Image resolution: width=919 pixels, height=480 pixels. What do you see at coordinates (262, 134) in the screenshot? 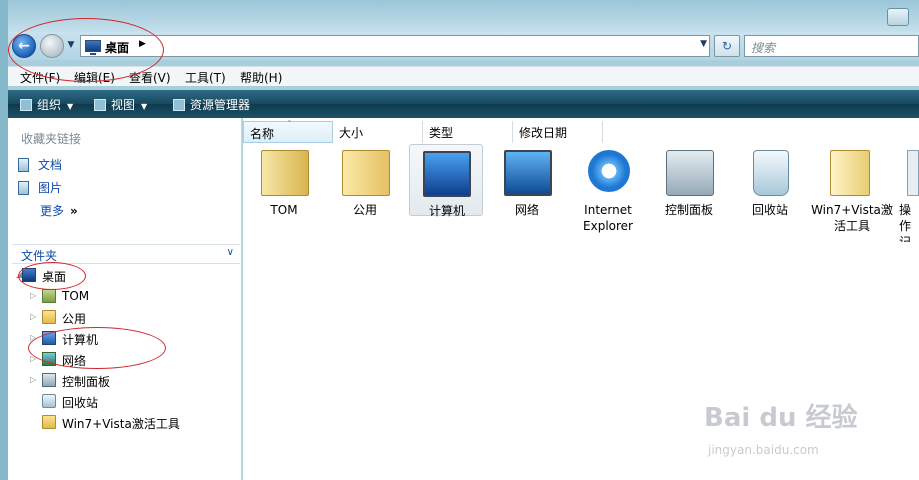
I see `column-label: 名称` at bounding box center [262, 134].